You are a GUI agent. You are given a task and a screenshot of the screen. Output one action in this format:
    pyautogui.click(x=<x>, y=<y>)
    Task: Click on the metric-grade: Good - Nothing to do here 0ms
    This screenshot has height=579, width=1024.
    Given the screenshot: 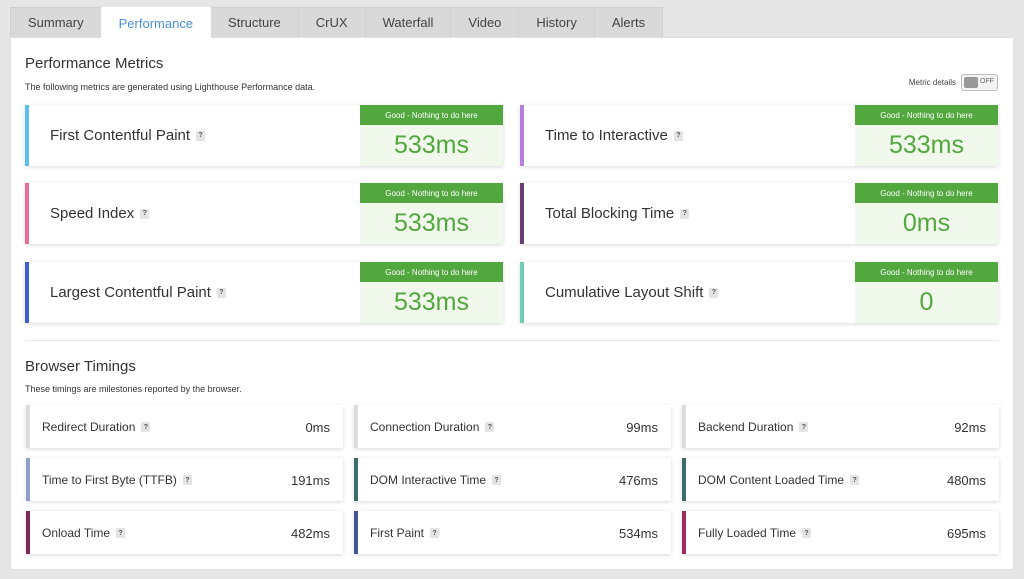 What is the action you would take?
    pyautogui.click(x=926, y=213)
    